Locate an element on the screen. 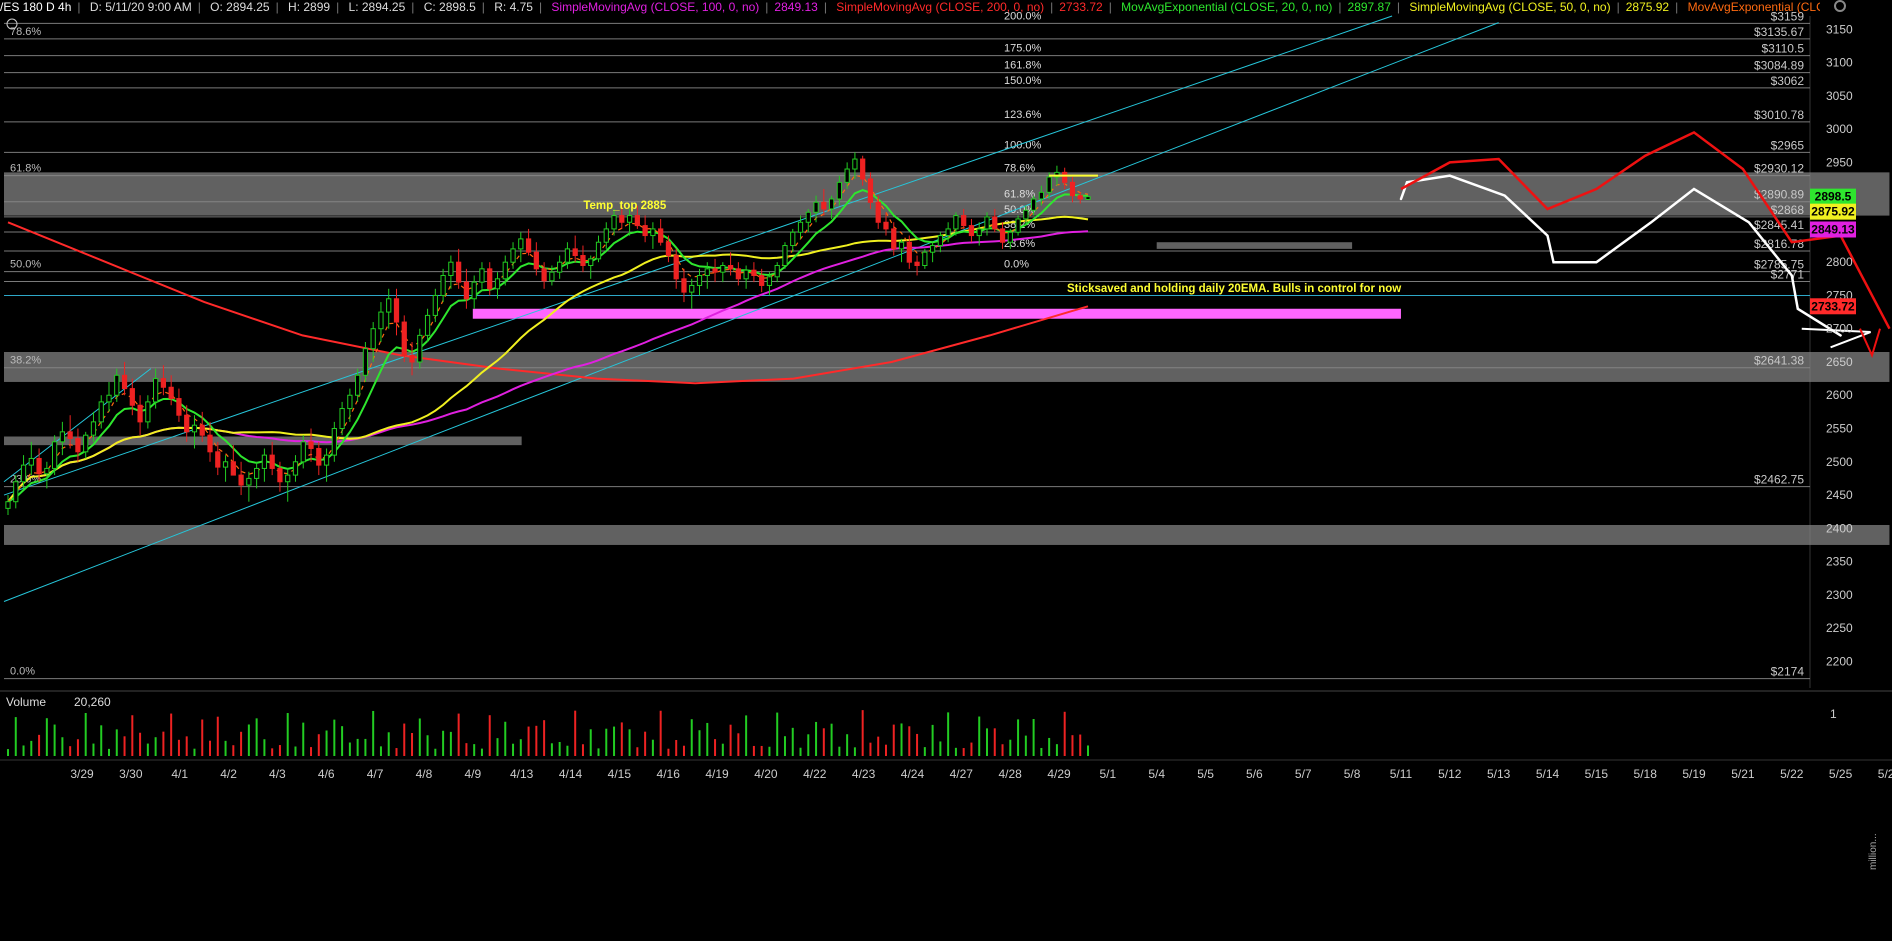 This screenshot has width=1892, height=941. y-tick-label: 2300 is located at coordinates (1839, 595).